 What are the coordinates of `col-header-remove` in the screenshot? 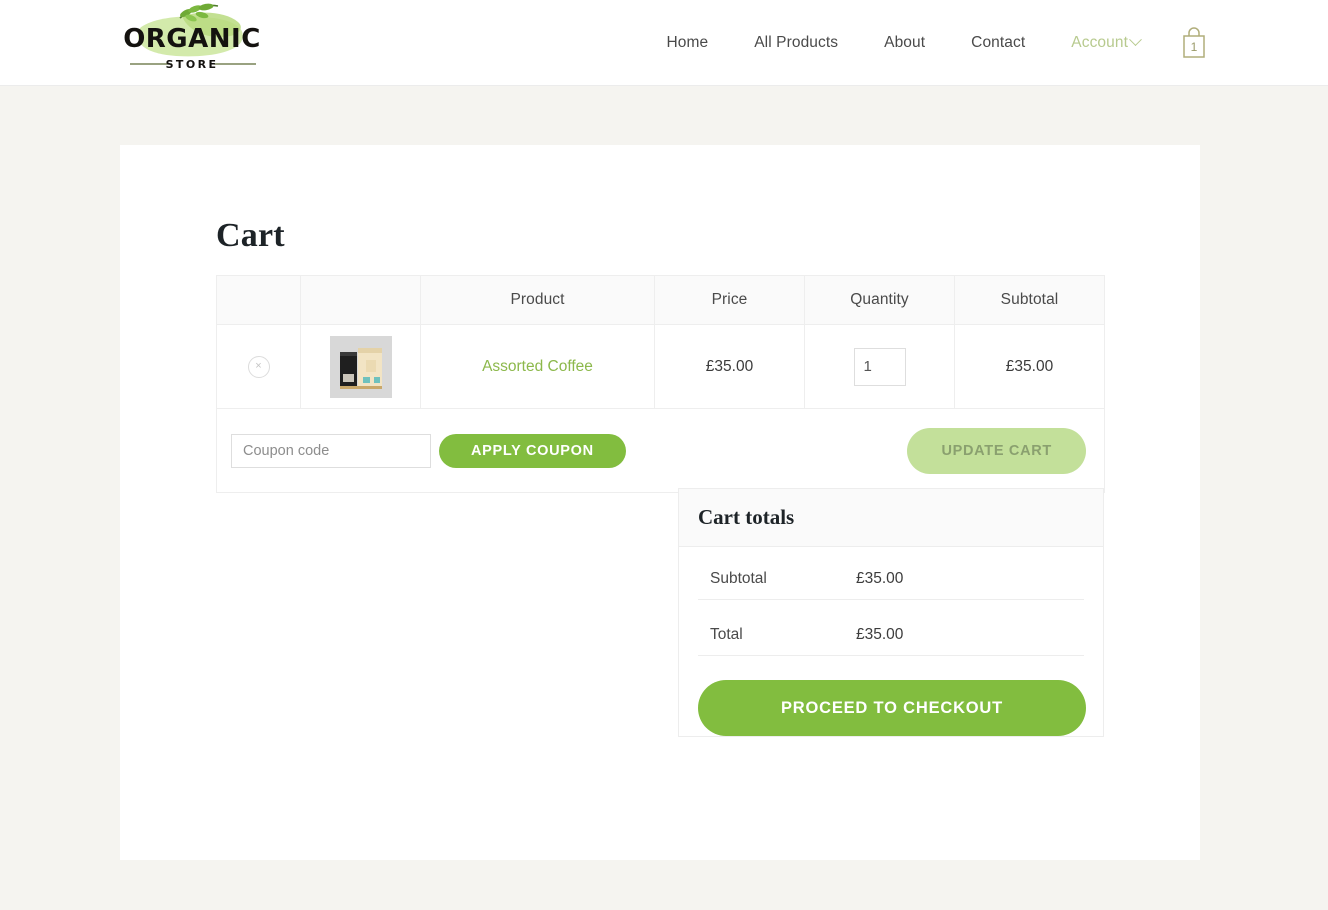 It's located at (258, 300).